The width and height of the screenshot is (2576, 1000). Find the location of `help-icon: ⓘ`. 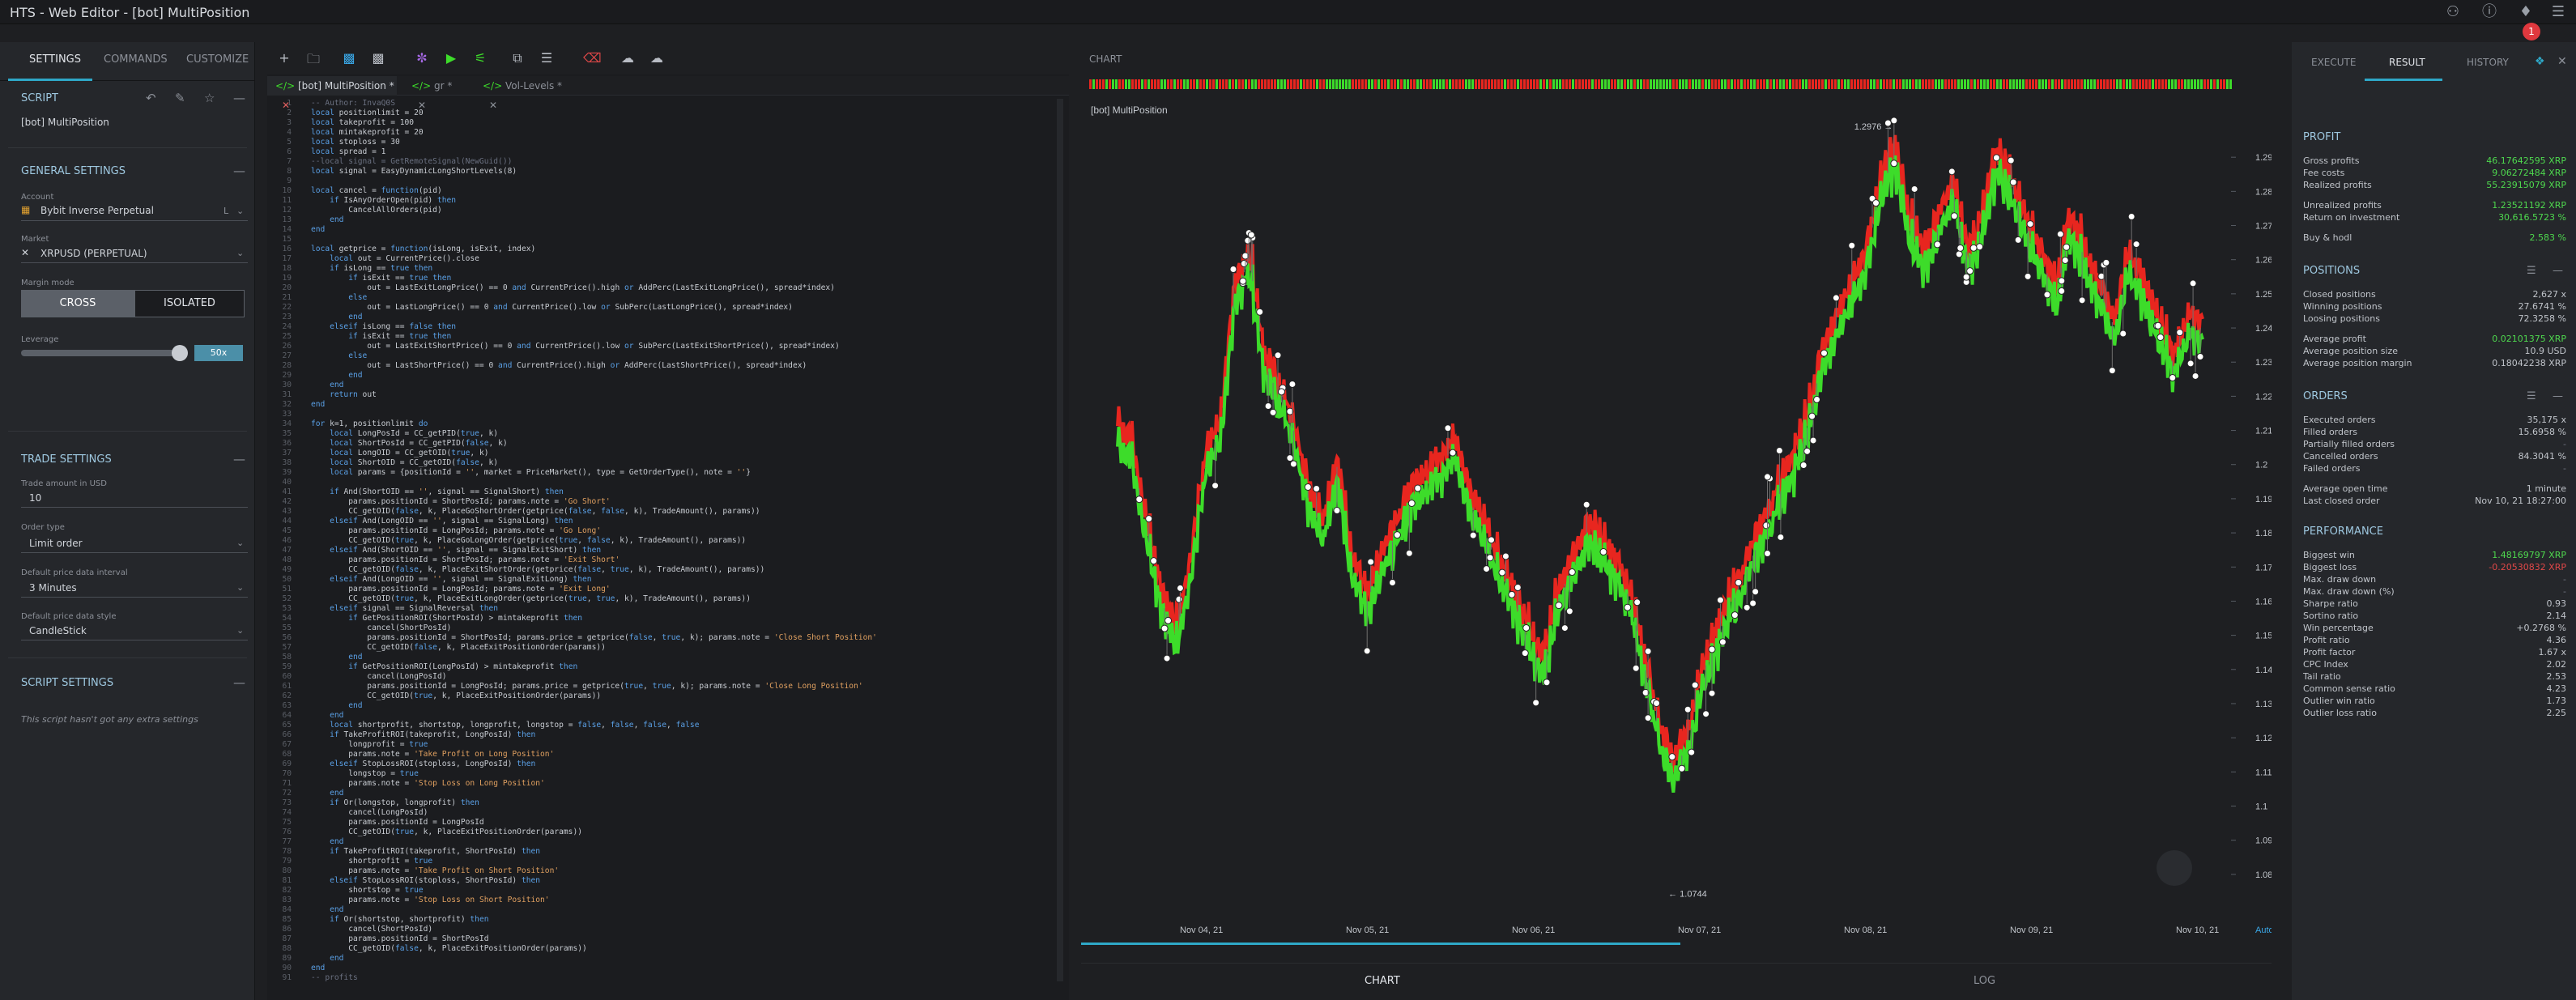

help-icon: ⓘ is located at coordinates (2489, 12).